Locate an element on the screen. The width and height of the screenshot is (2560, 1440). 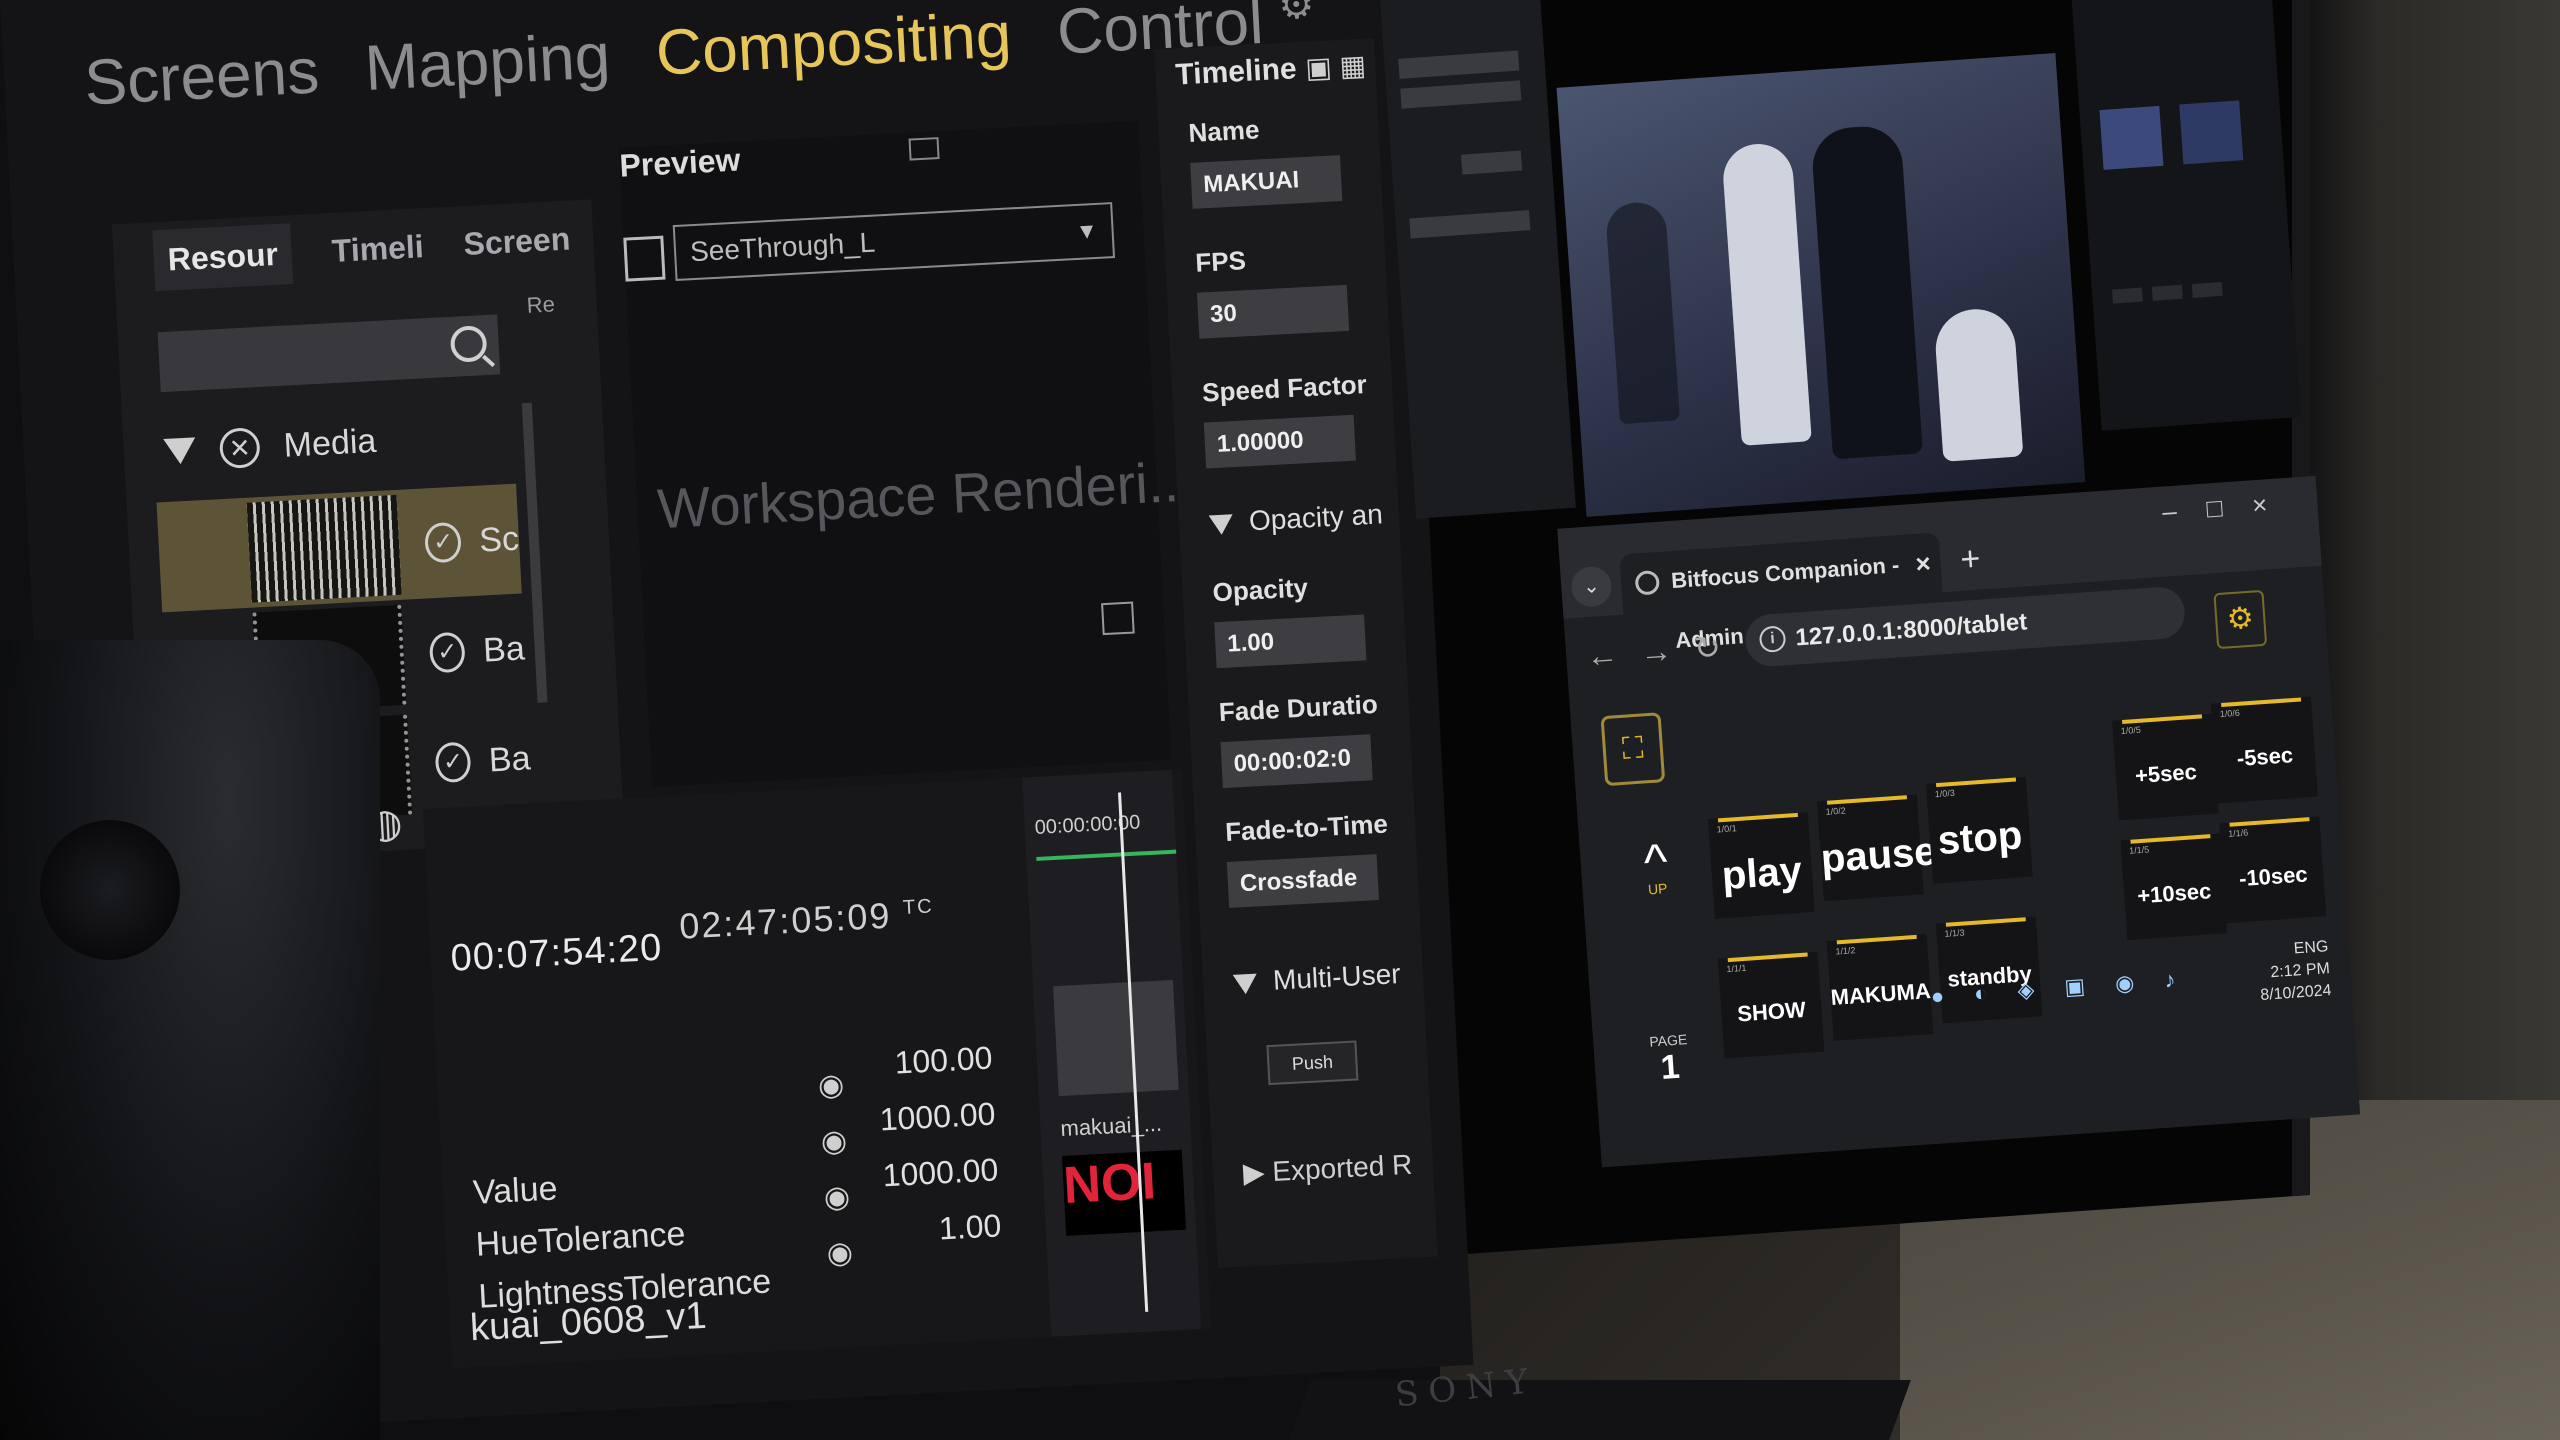
scrollbar is located at coordinates (534, 552).